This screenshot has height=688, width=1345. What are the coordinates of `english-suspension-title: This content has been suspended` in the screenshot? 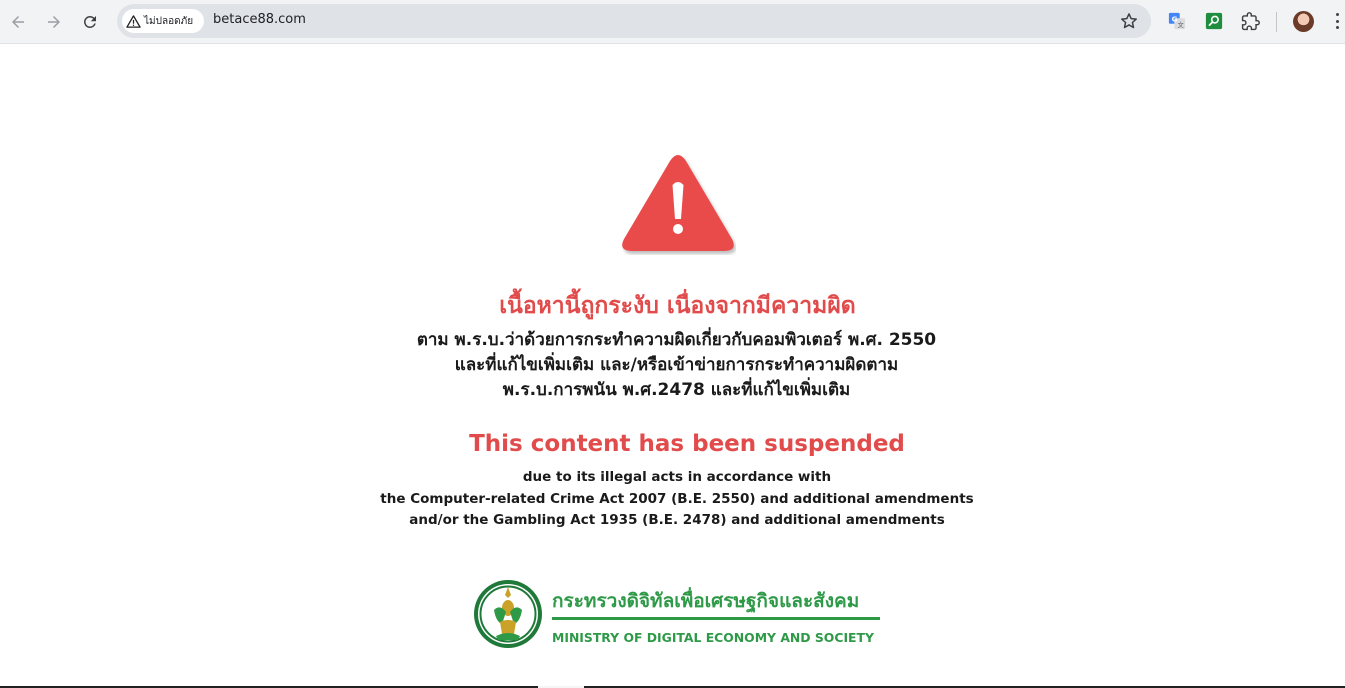 It's located at (687, 444).